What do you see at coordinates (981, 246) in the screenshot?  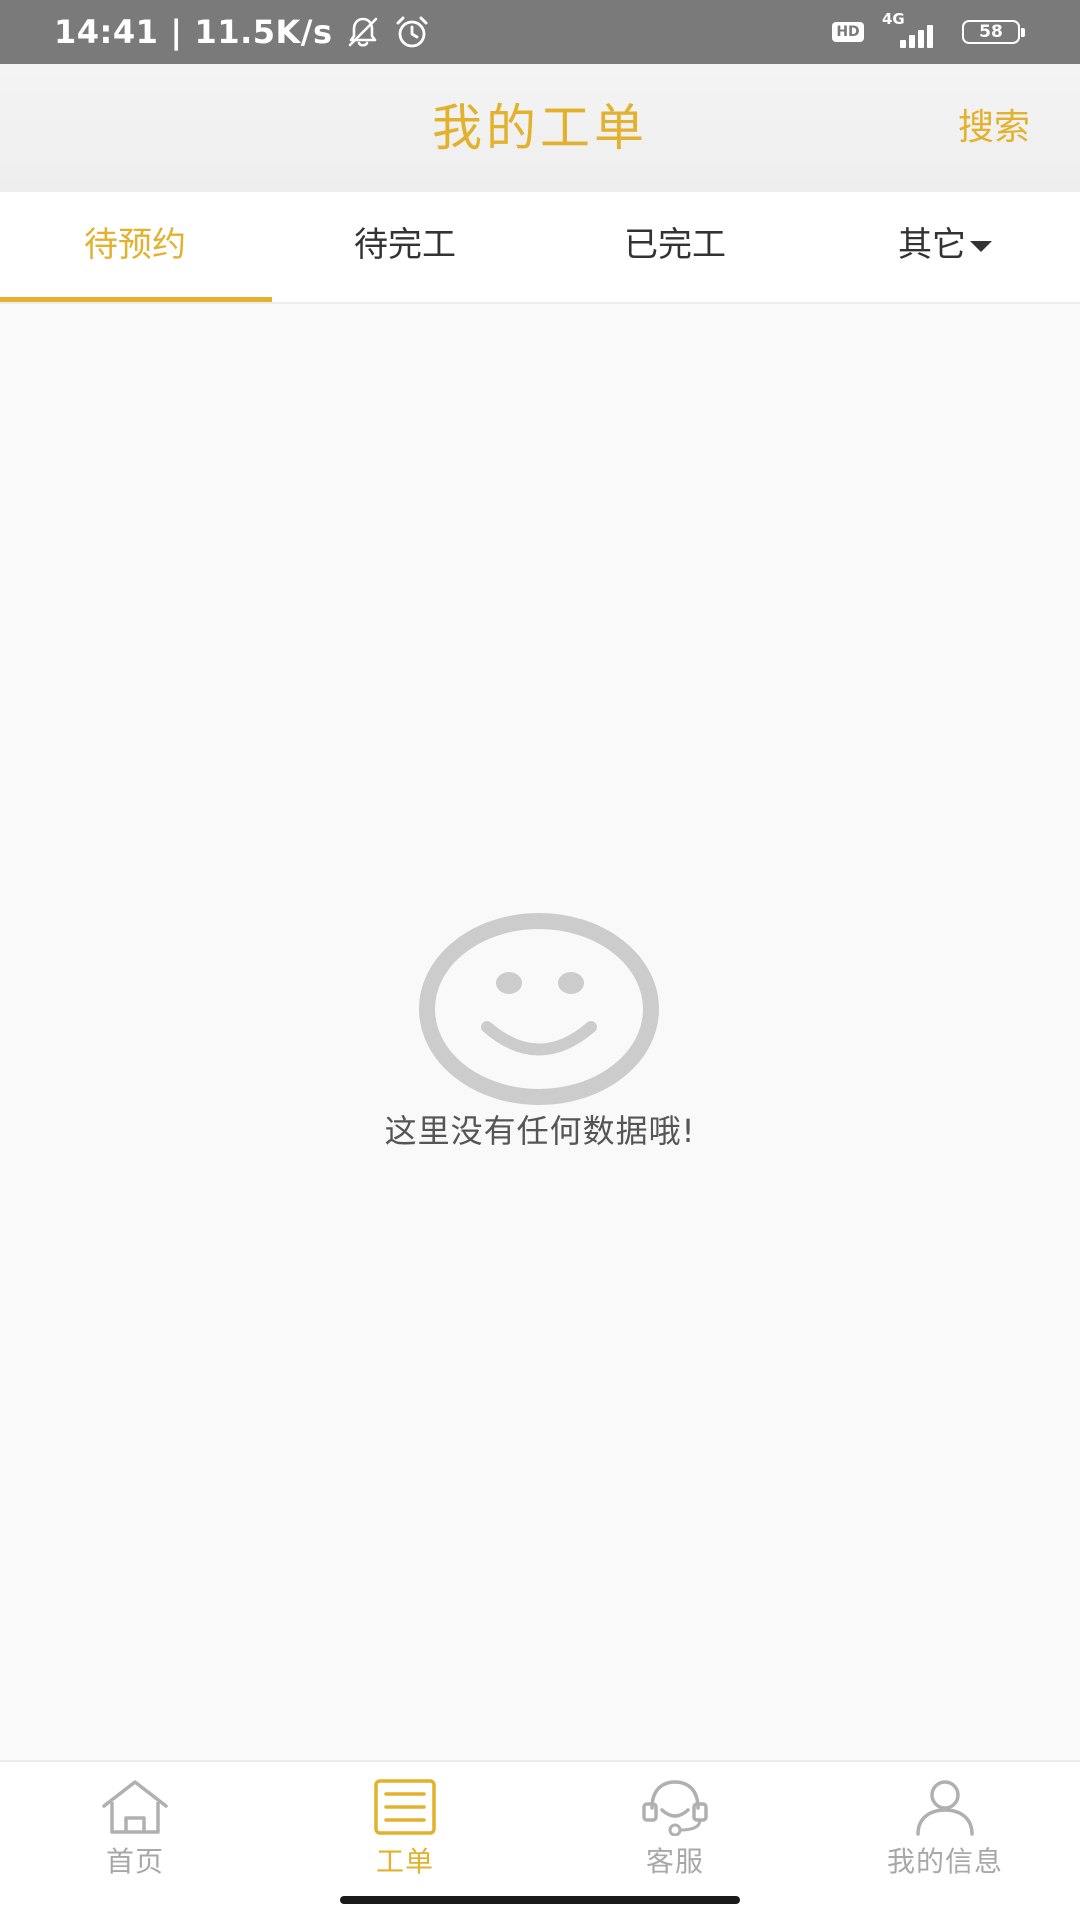 I see `caret-down-icon` at bounding box center [981, 246].